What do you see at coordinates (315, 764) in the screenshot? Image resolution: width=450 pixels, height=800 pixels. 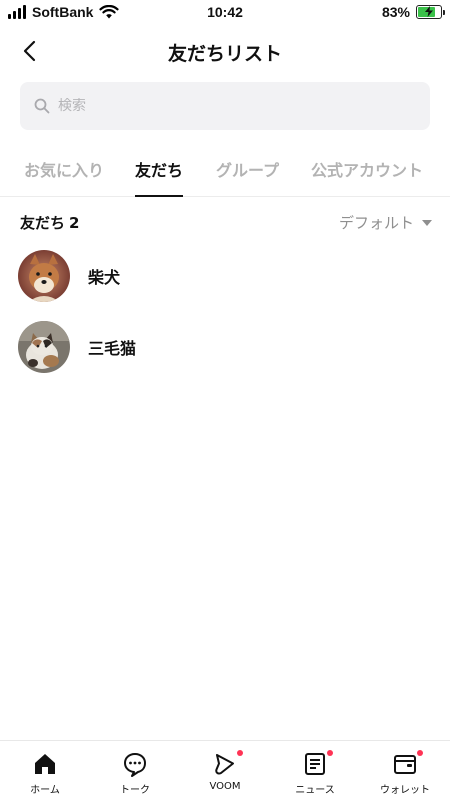 I see `news-icon` at bounding box center [315, 764].